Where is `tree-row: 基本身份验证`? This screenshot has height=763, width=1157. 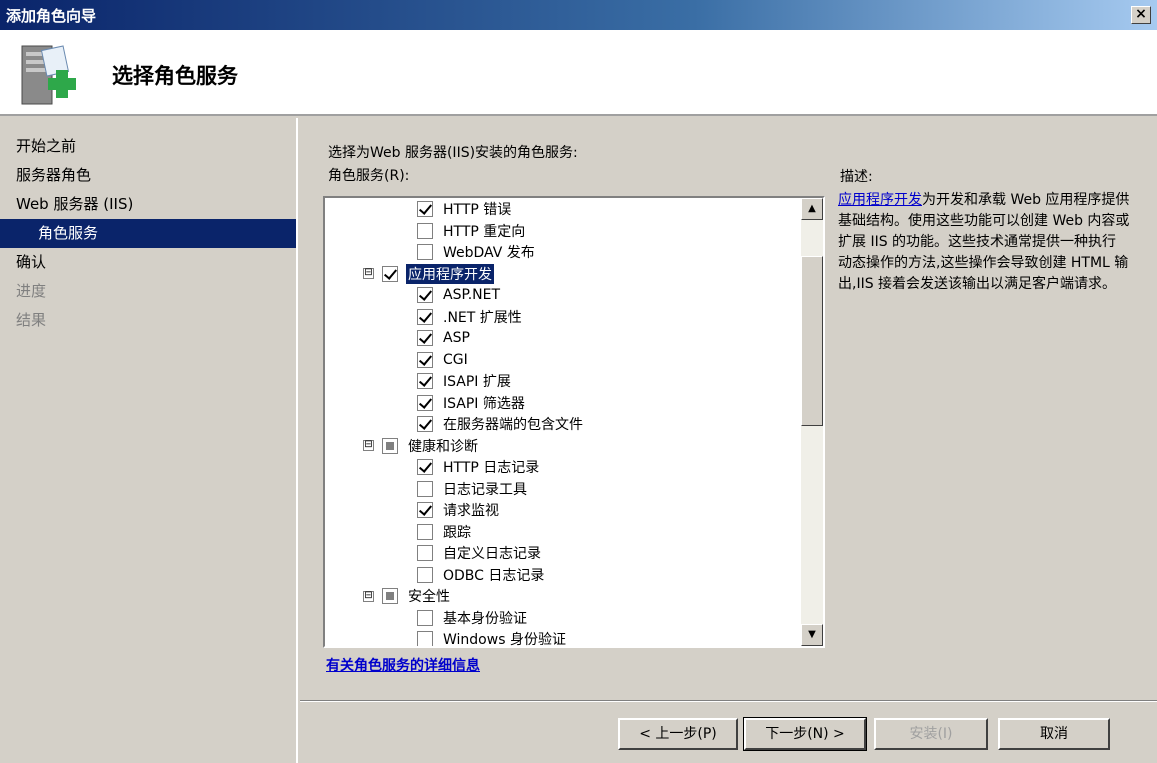
tree-row: 基本身份验证 is located at coordinates (473, 618).